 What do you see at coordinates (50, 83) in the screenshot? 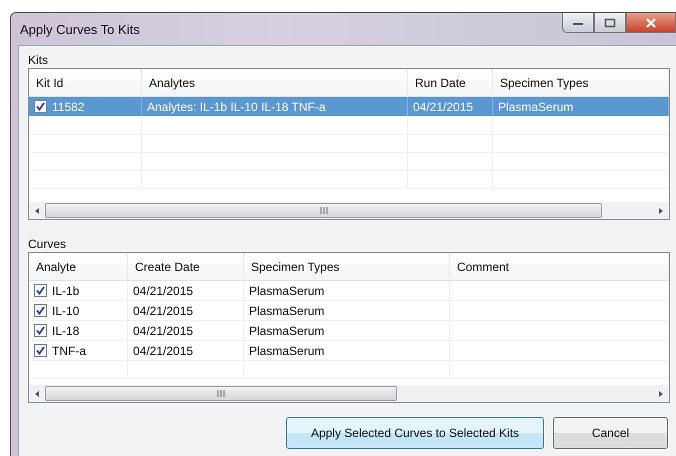
I see `column-header: Kit Id` at bounding box center [50, 83].